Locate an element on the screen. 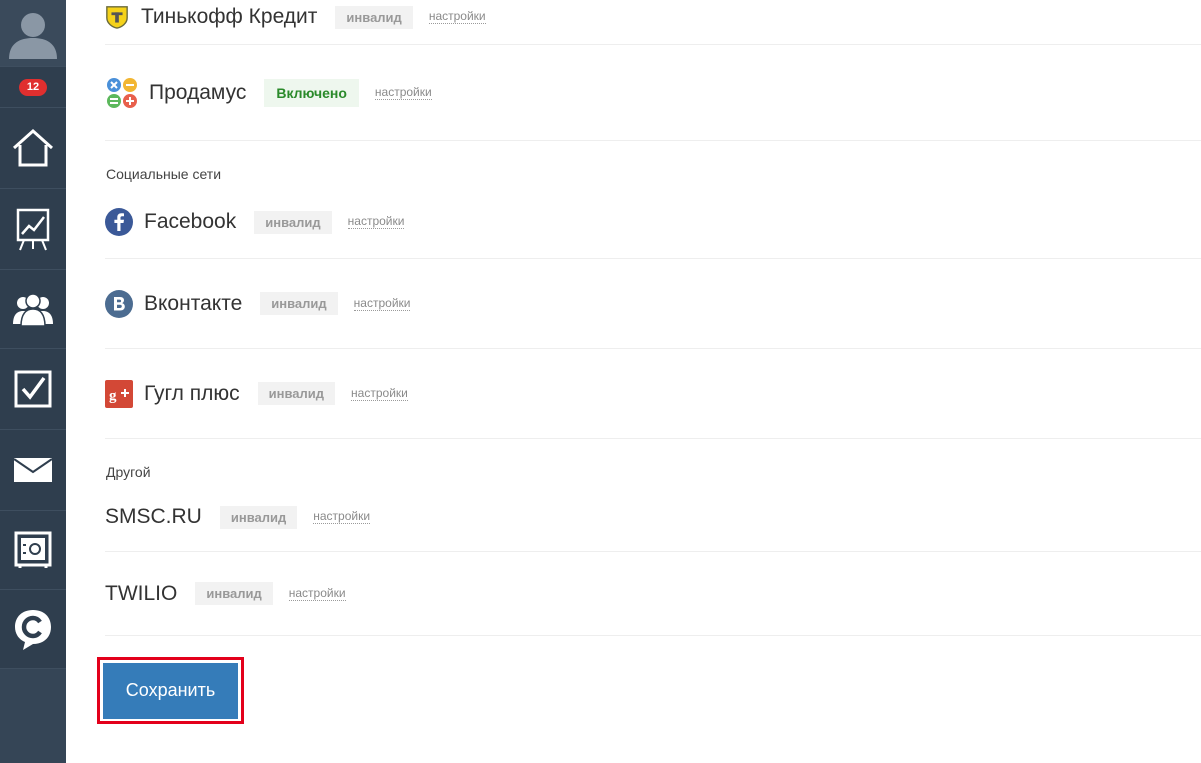  sidebar-item-safe is located at coordinates (33, 550).